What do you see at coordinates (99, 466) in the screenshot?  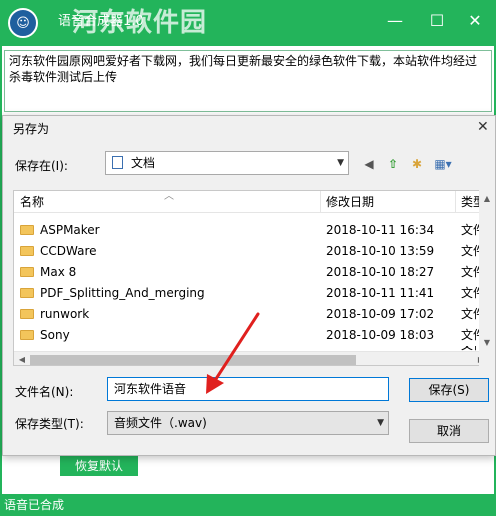 I see `restore-defaults-button: 恢复默认` at bounding box center [99, 466].